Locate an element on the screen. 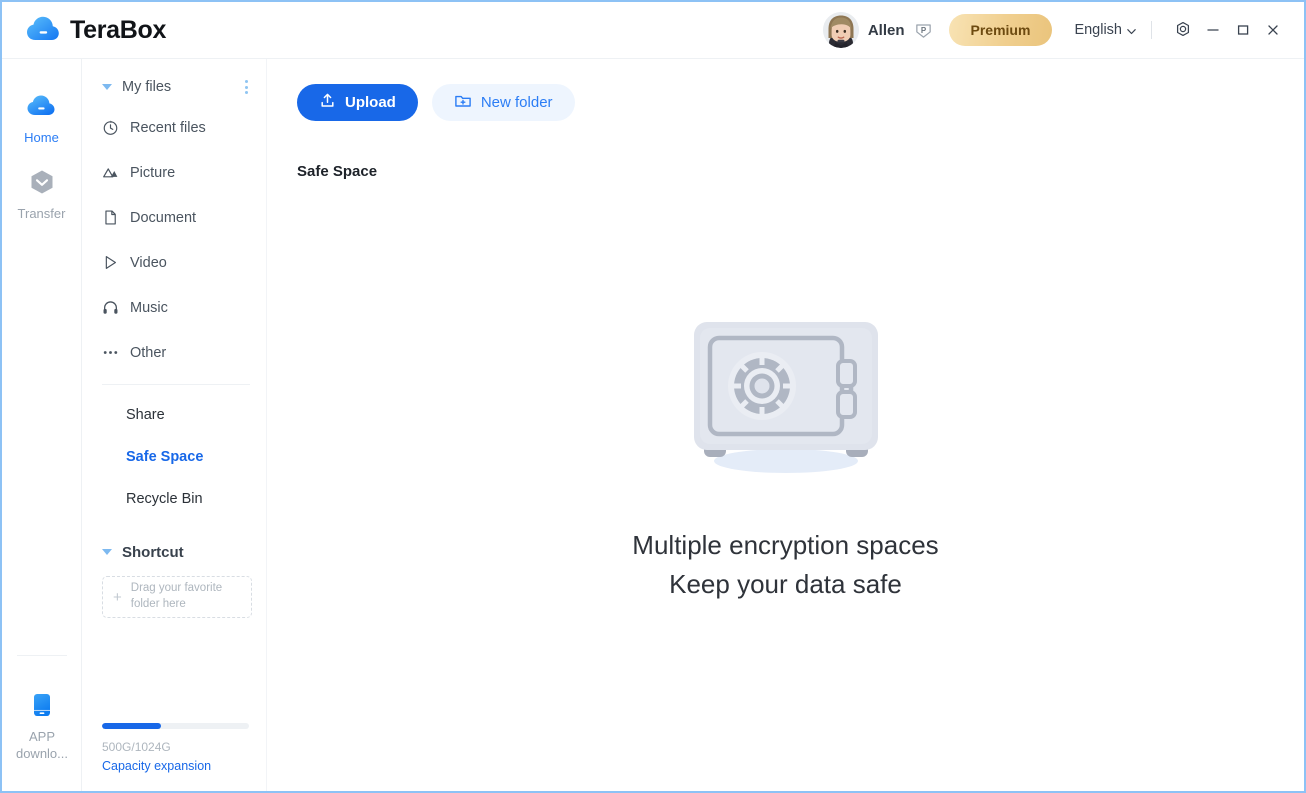 The height and width of the screenshot is (793, 1306). cloud-home-icon is located at coordinates (42, 106).